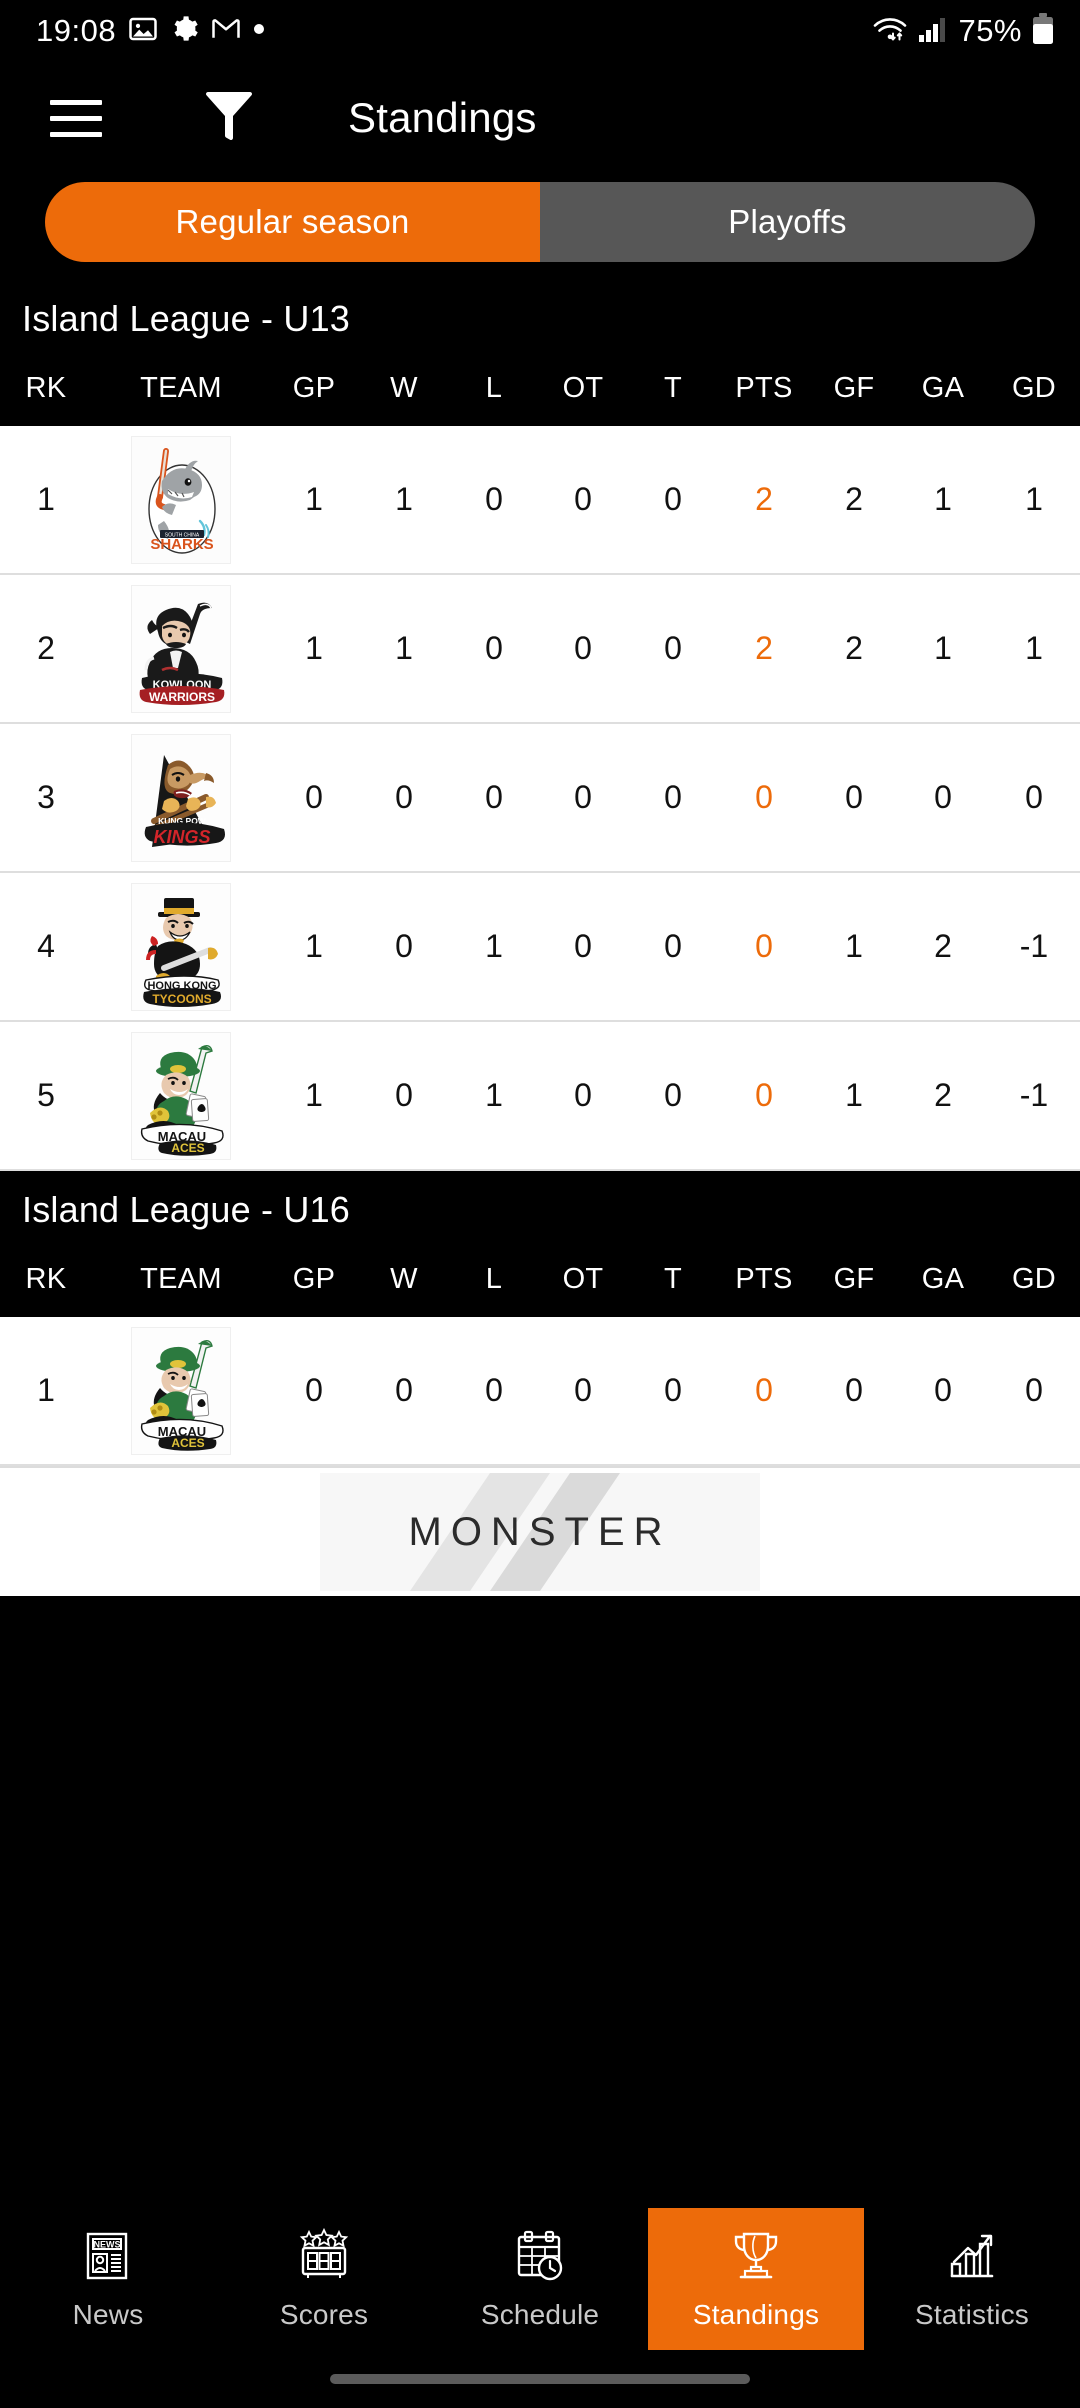 The height and width of the screenshot is (2408, 1080). What do you see at coordinates (972, 2314) in the screenshot?
I see `nav-label-statistics: Statistics` at bounding box center [972, 2314].